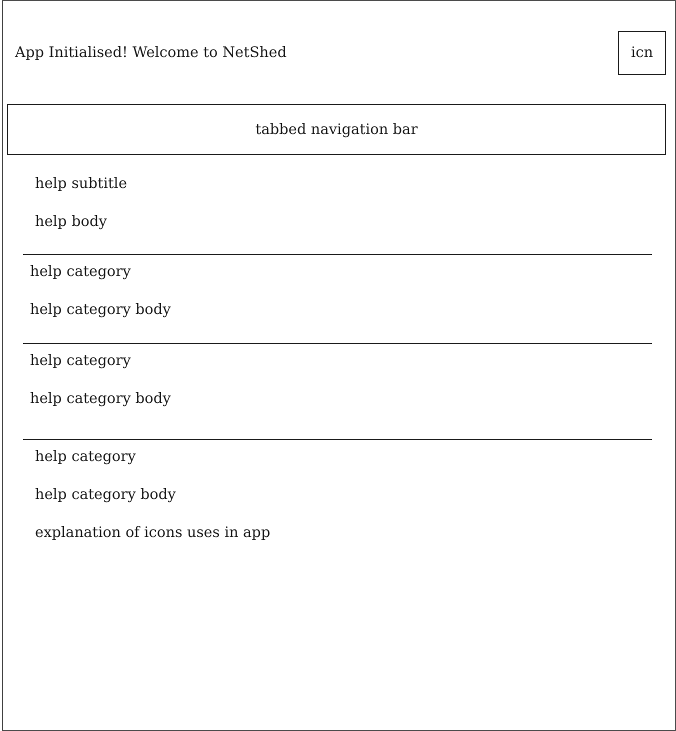 The width and height of the screenshot is (676, 731). I want to click on icon-placeholder: icn, so click(642, 53).